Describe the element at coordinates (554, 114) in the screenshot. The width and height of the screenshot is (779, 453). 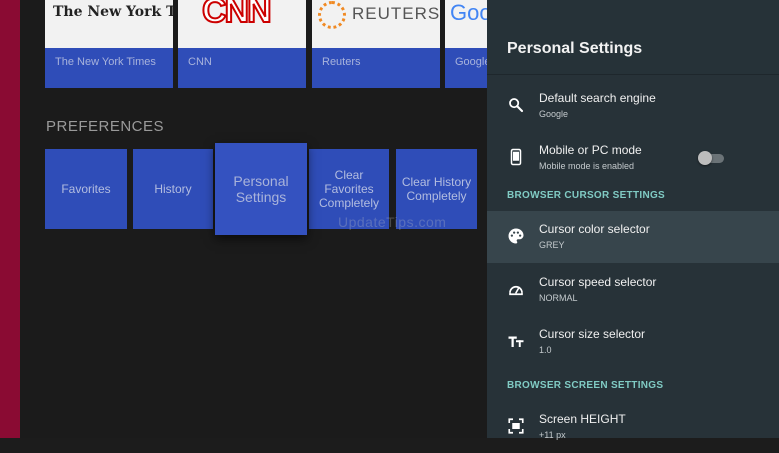
I see `row-subtitle: Google` at that location.